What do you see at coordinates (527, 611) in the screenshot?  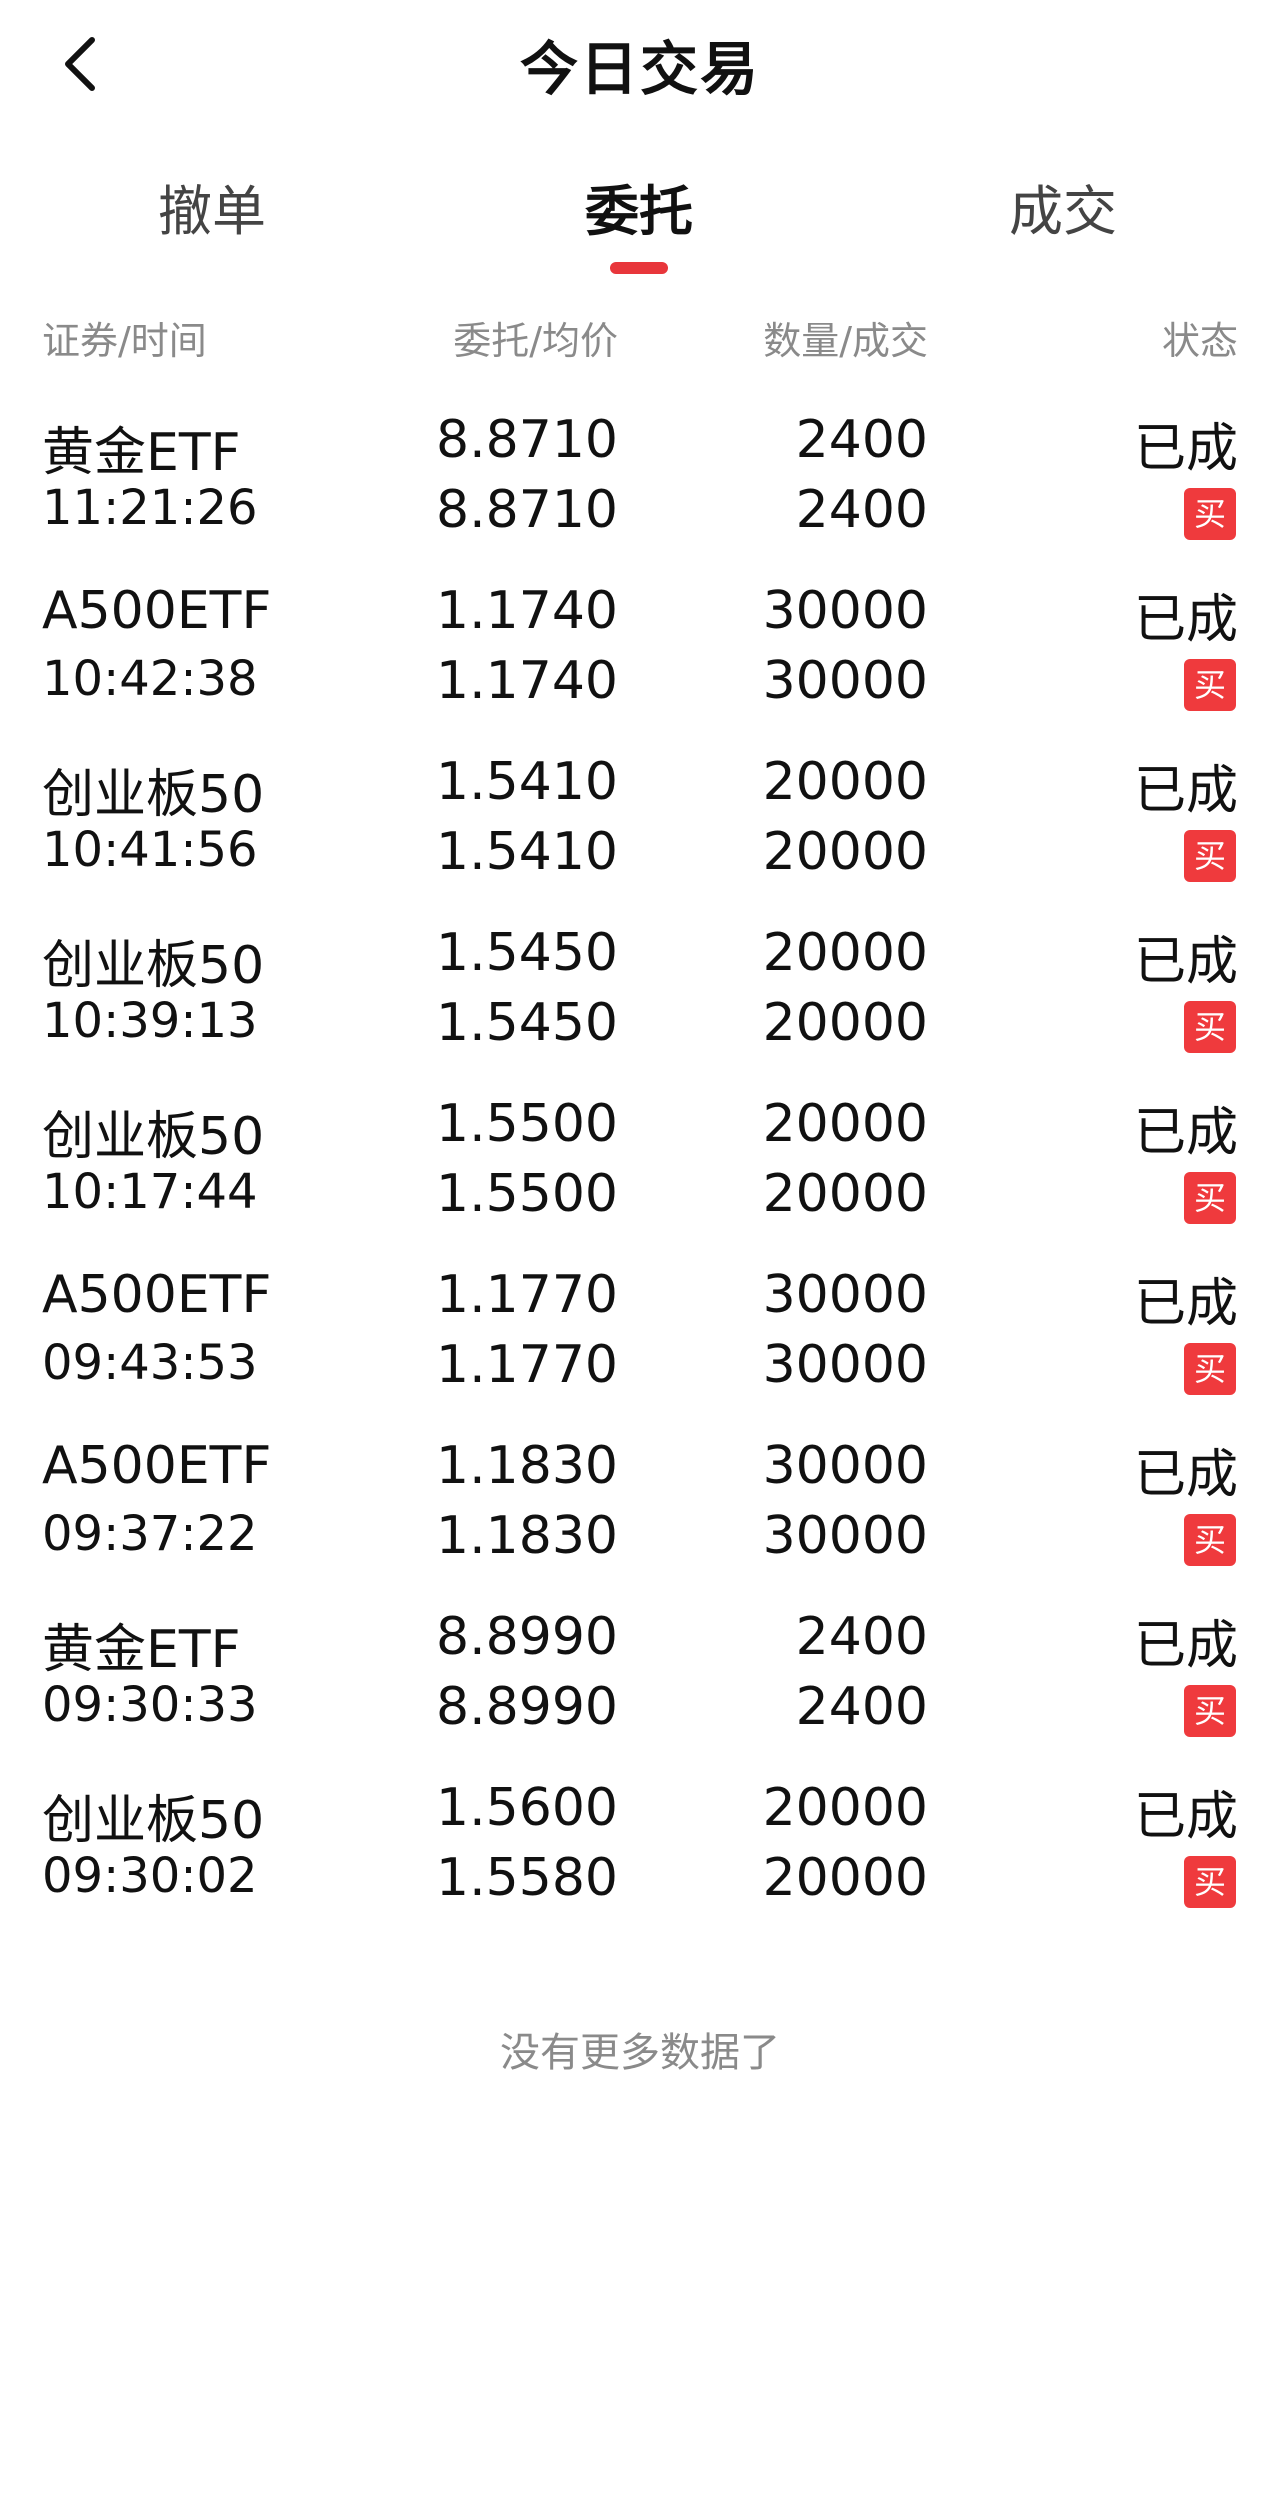 I see `order-price: 1.1740` at bounding box center [527, 611].